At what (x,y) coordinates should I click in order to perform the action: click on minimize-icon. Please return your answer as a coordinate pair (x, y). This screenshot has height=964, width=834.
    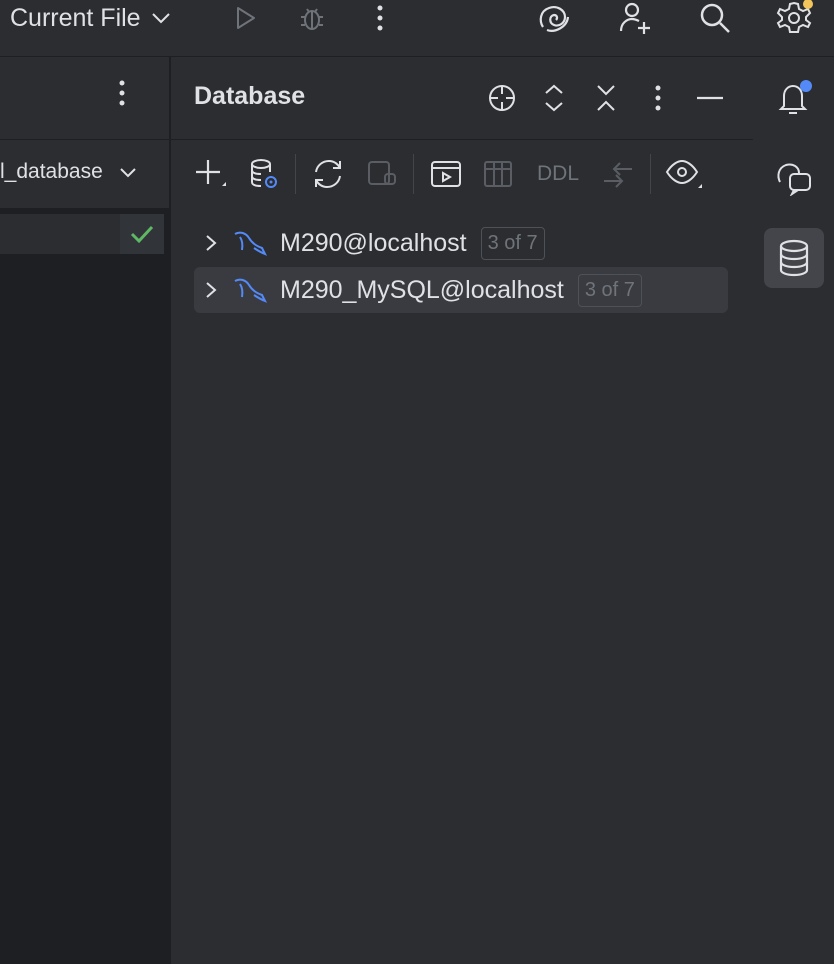
    Looking at the image, I should click on (710, 98).